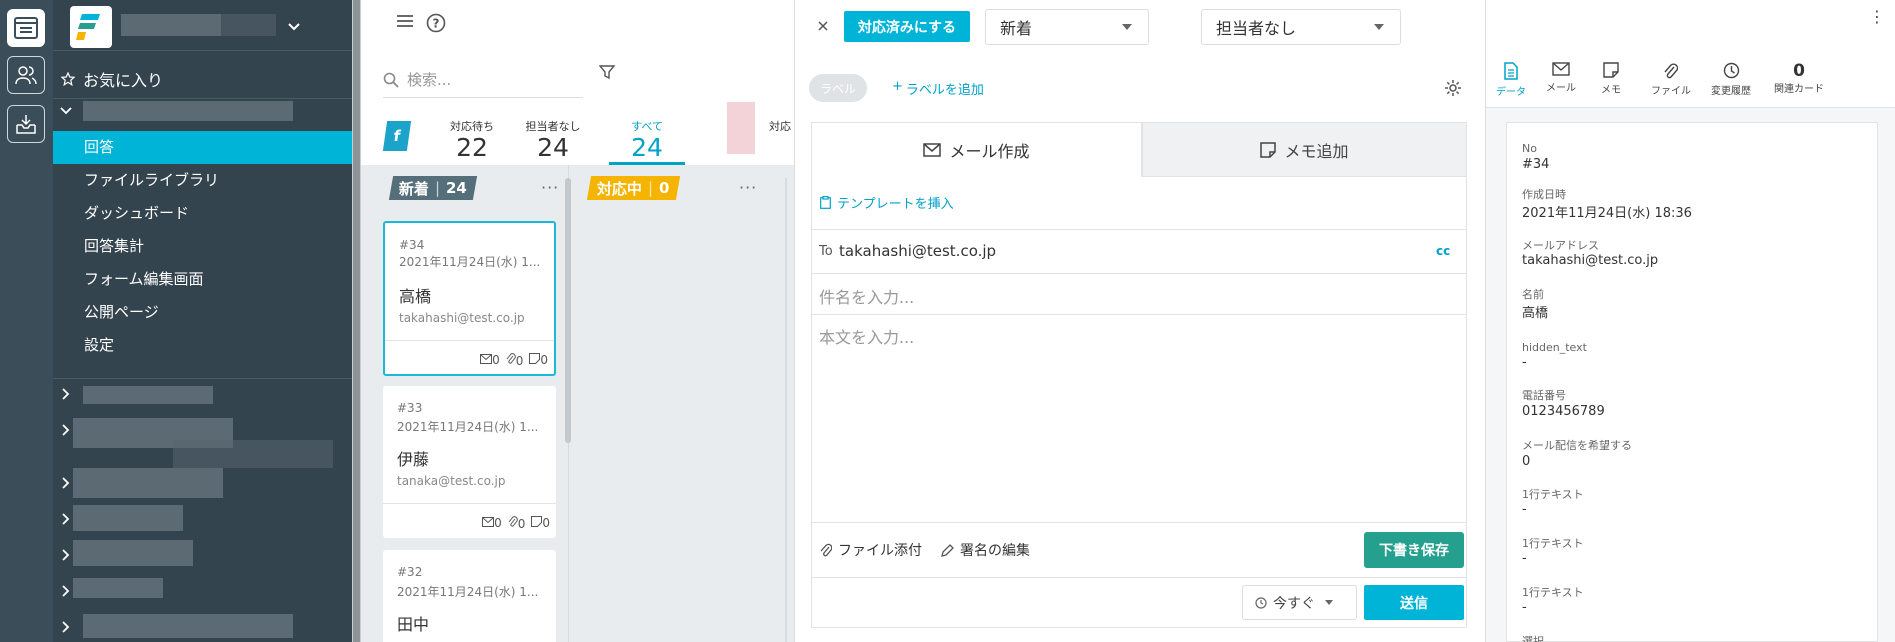  I want to click on field-value: takahashi@test.co.jp, so click(1590, 260).